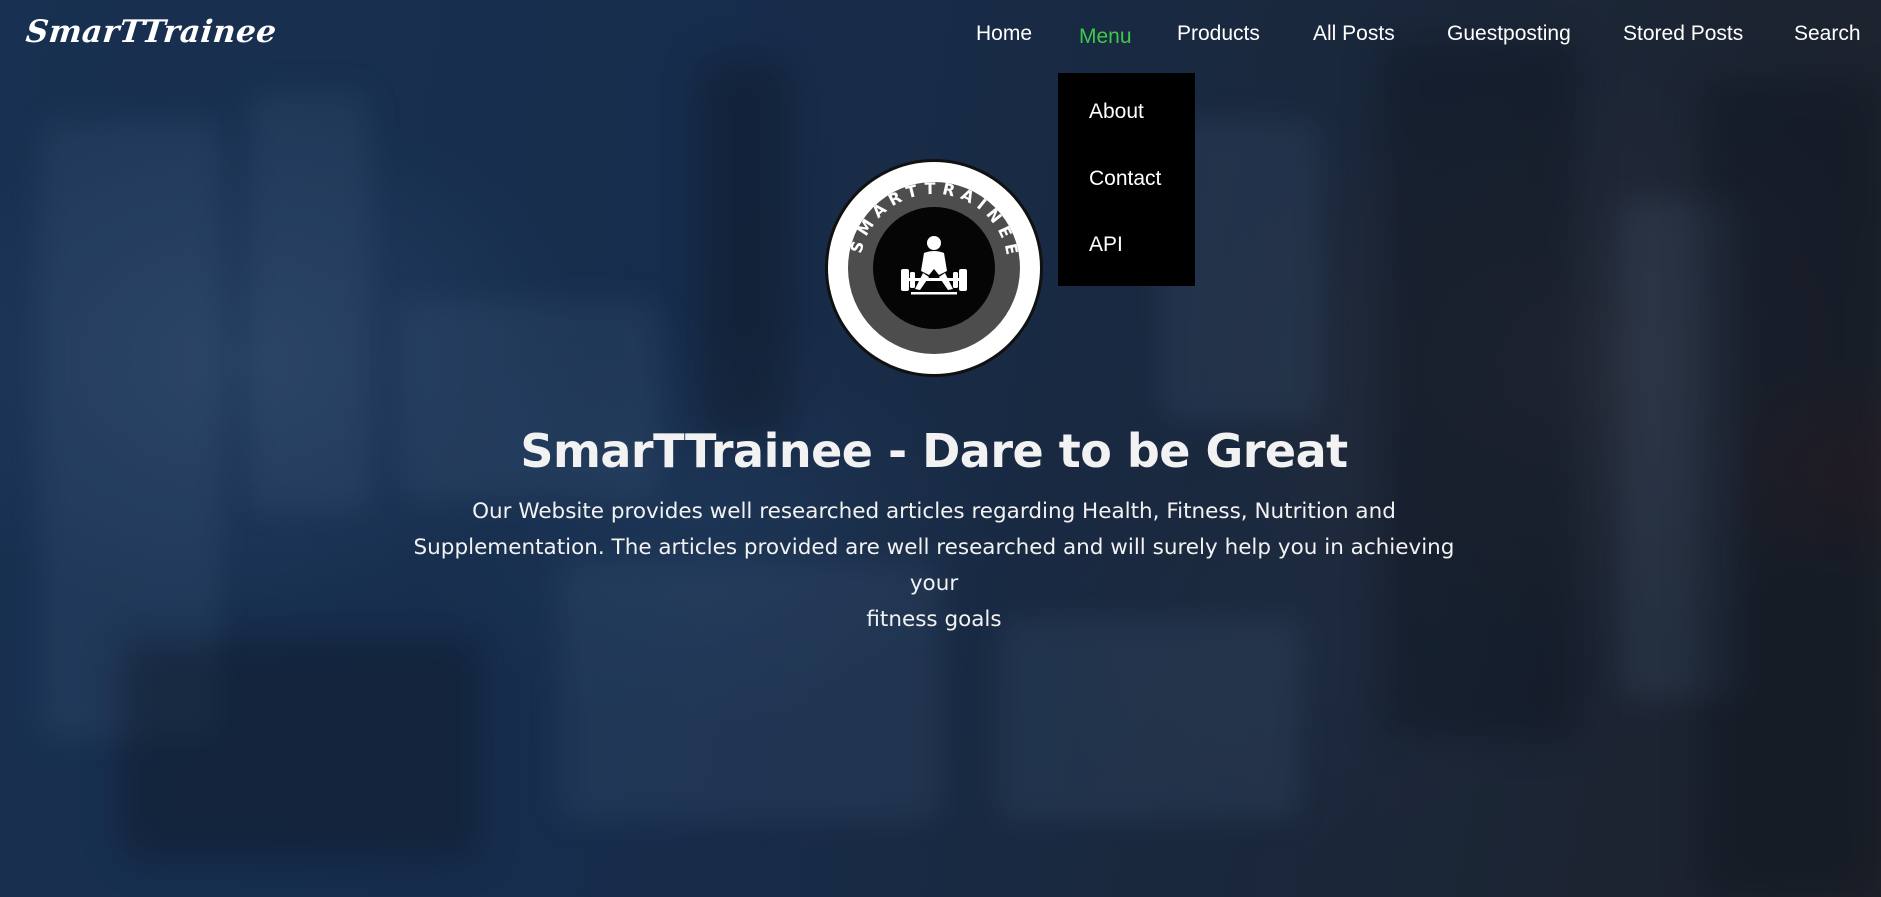 This screenshot has width=1881, height=897. What do you see at coordinates (1827, 34) in the screenshot?
I see `nav-item-search: Search` at bounding box center [1827, 34].